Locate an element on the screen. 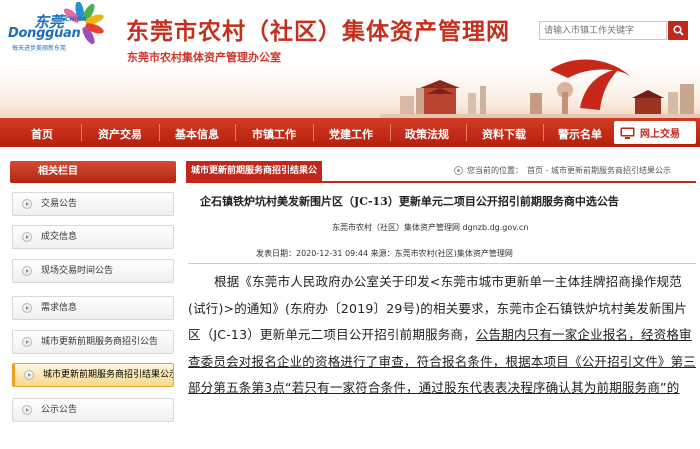 Image resolution: width=700 pixels, height=449 pixels. logo-china-text: CHINA is located at coordinates (76, 19).